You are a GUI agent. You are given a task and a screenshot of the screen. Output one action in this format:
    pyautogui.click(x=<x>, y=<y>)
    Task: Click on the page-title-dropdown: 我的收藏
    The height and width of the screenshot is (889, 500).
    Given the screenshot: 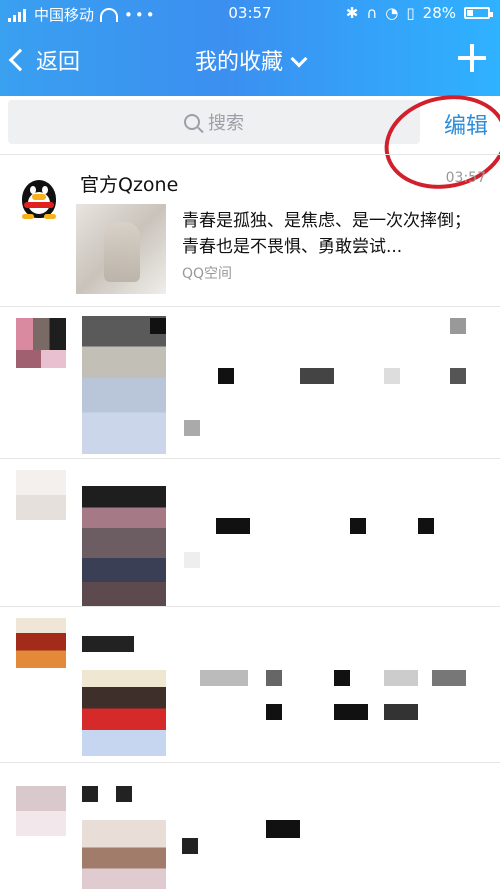 What is the action you would take?
    pyautogui.click(x=250, y=60)
    